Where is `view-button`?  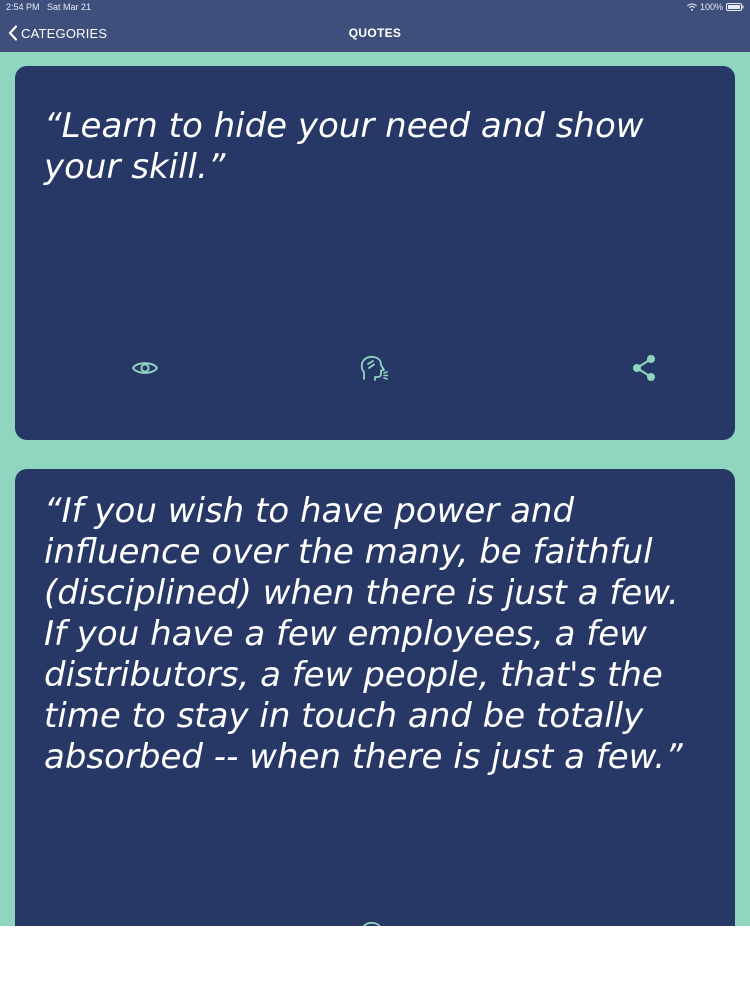
view-button is located at coordinates (145, 368).